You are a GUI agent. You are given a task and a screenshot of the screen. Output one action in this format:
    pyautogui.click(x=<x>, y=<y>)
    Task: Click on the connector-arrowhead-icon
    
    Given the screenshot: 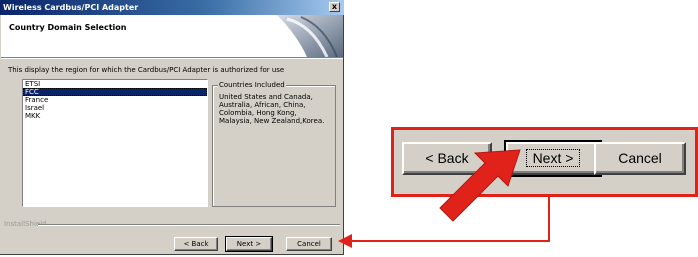 What is the action you would take?
    pyautogui.click(x=345, y=241)
    